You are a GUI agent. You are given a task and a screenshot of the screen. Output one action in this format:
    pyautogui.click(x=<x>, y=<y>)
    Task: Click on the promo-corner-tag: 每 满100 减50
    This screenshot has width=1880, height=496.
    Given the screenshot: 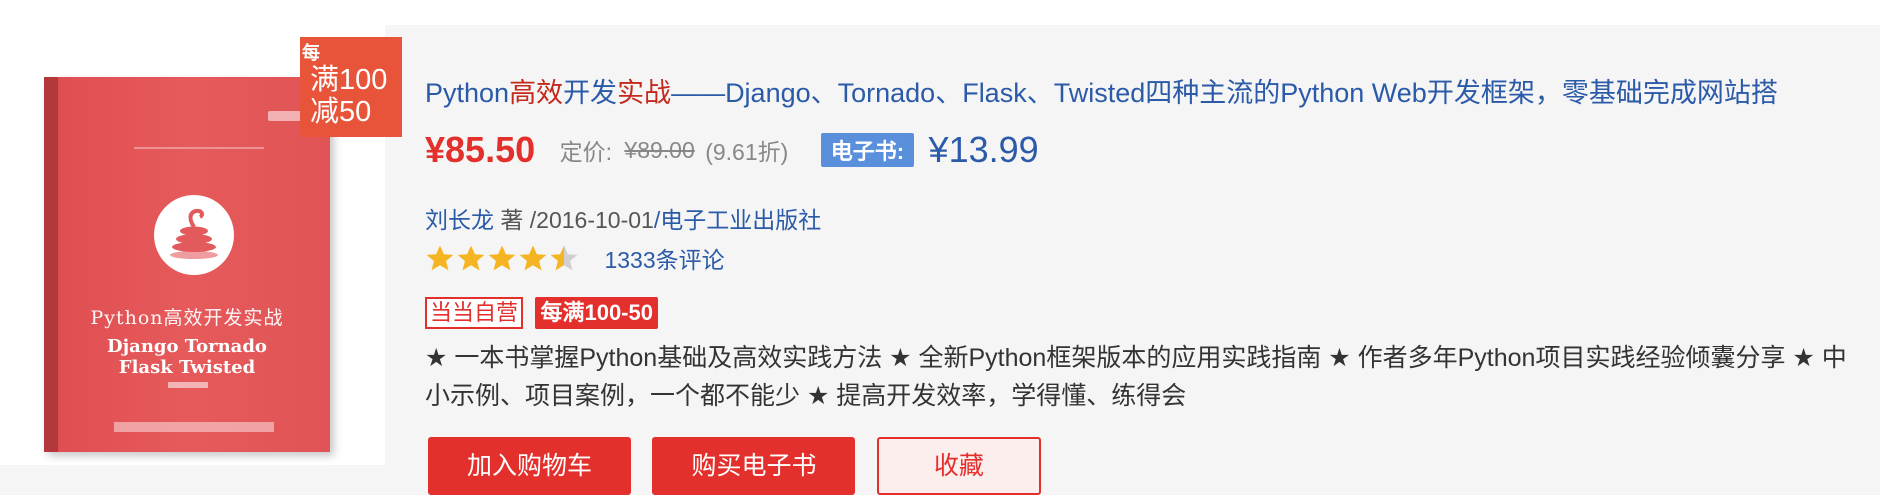 What is the action you would take?
    pyautogui.click(x=351, y=87)
    